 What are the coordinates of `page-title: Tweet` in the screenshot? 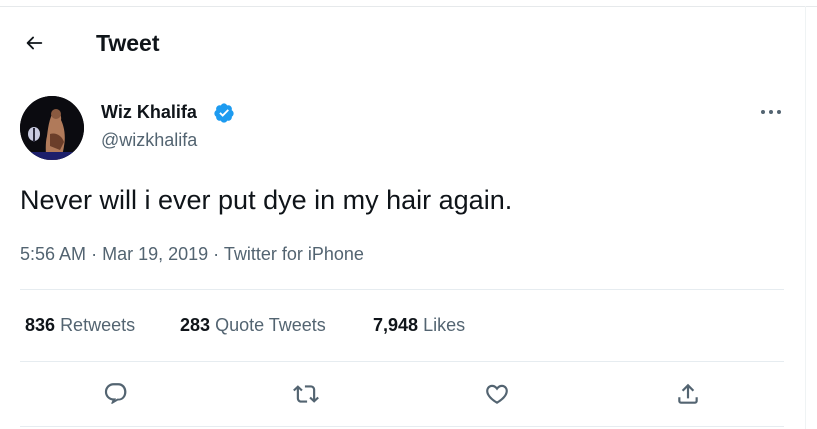 It's located at (128, 43).